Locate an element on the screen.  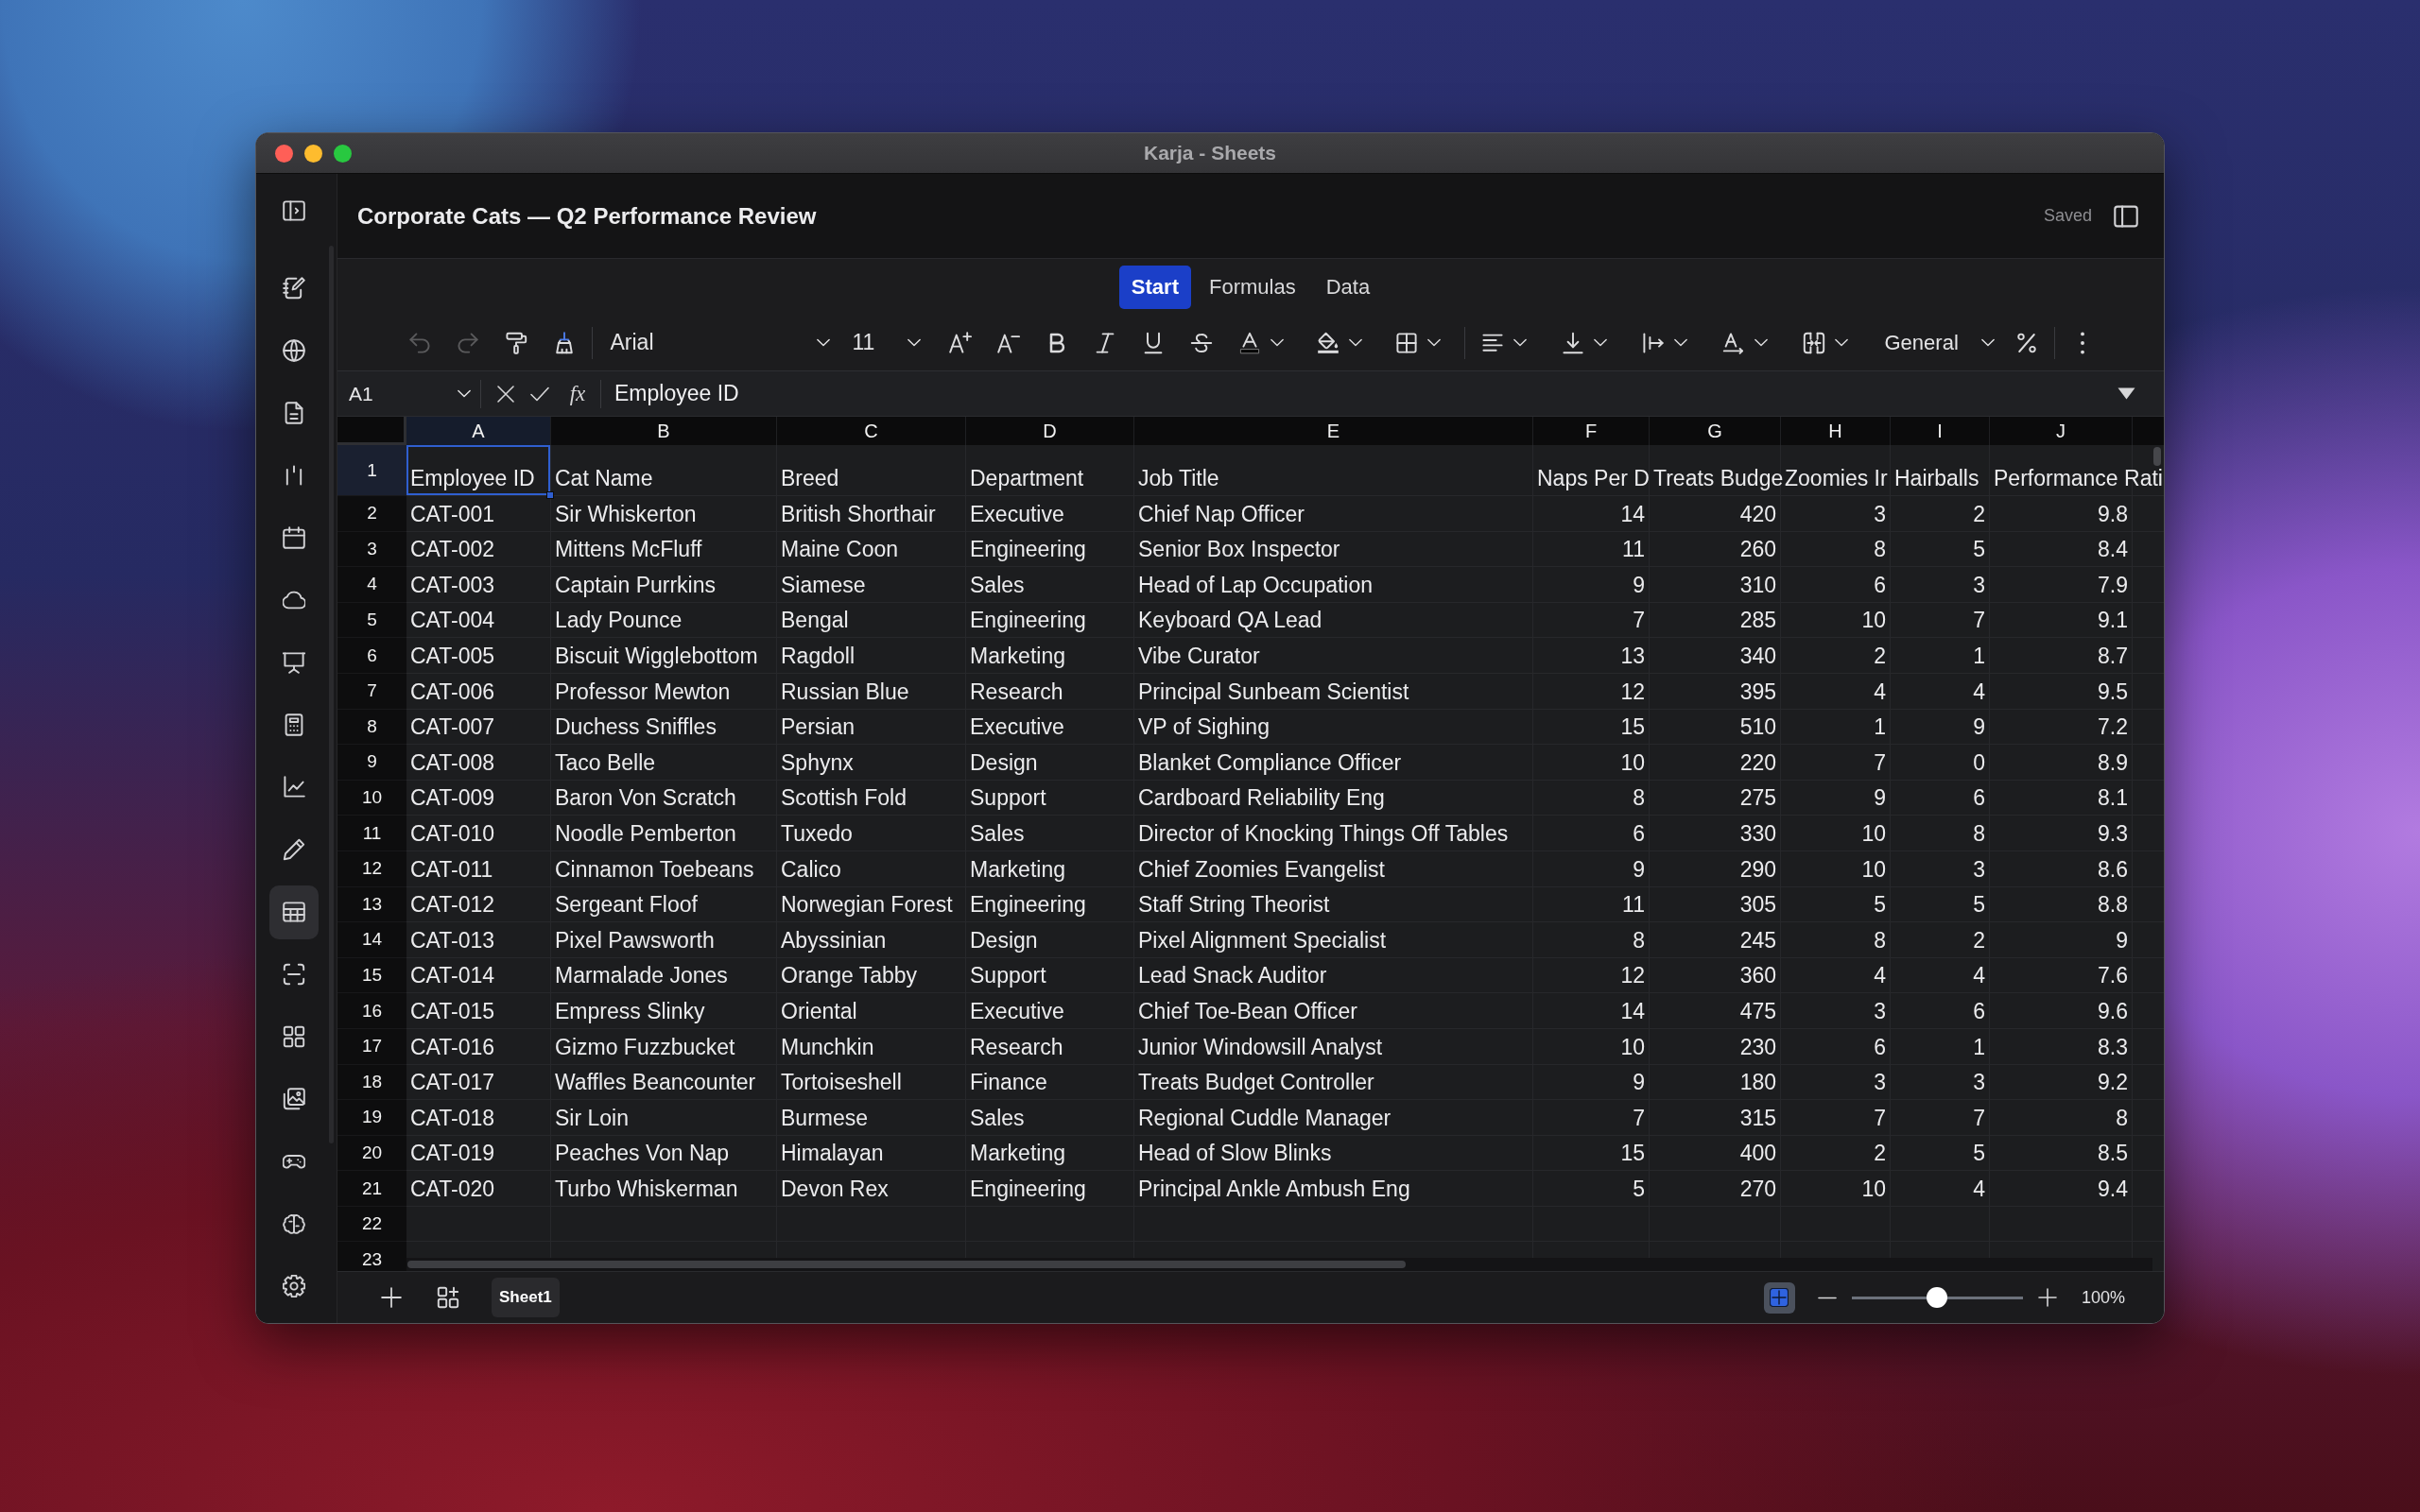
table-cell: 180 is located at coordinates (1758, 1082).